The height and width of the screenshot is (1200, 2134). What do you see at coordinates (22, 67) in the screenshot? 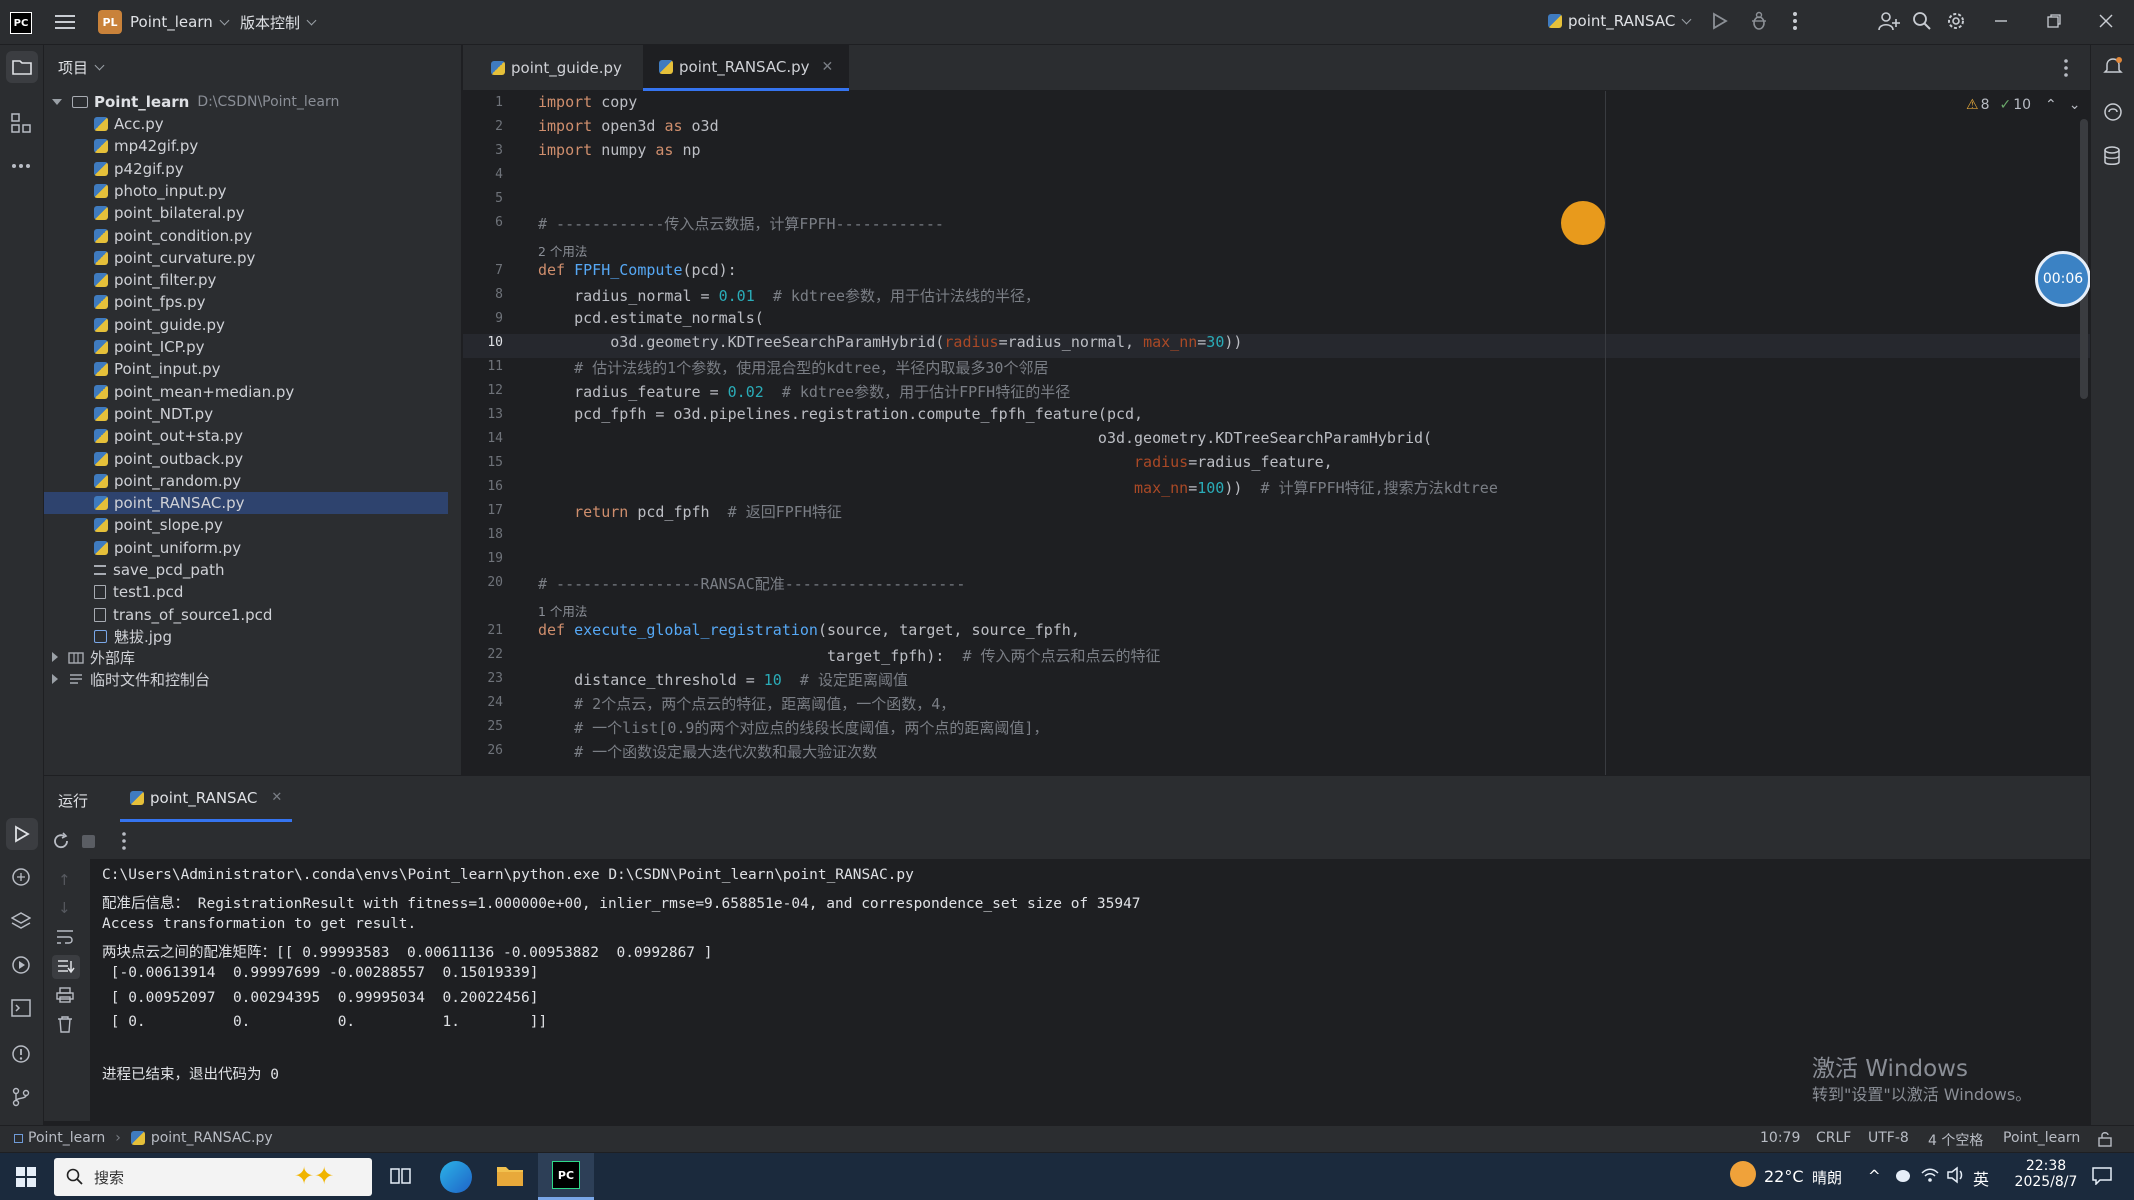
I see `project-folder-icon` at bounding box center [22, 67].